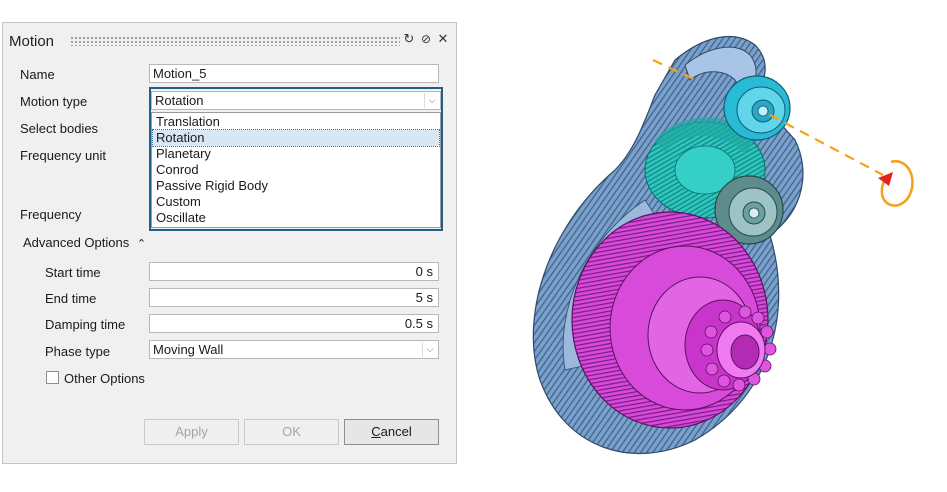  What do you see at coordinates (296, 100) in the screenshot?
I see `motion-type-select: Rotation ⌵` at bounding box center [296, 100].